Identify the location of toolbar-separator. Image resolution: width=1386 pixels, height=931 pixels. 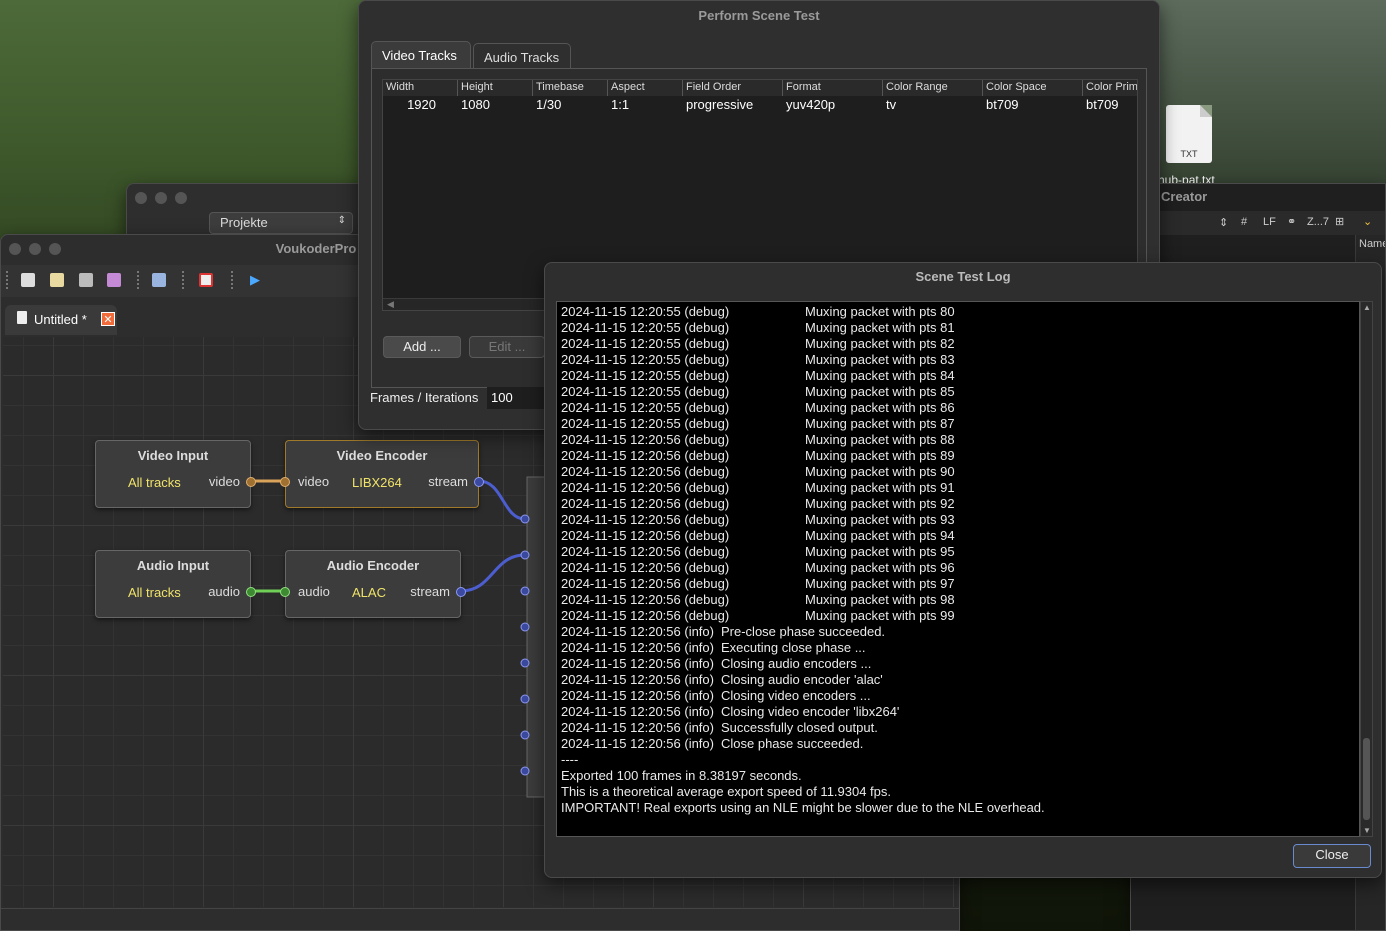
(139, 280).